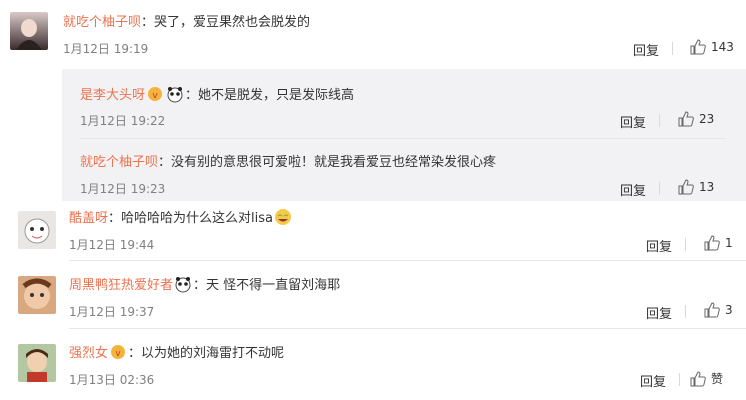 This screenshot has height=400, width=746. What do you see at coordinates (88, 216) in the screenshot?
I see `commenter-name: 酷盖呀` at bounding box center [88, 216].